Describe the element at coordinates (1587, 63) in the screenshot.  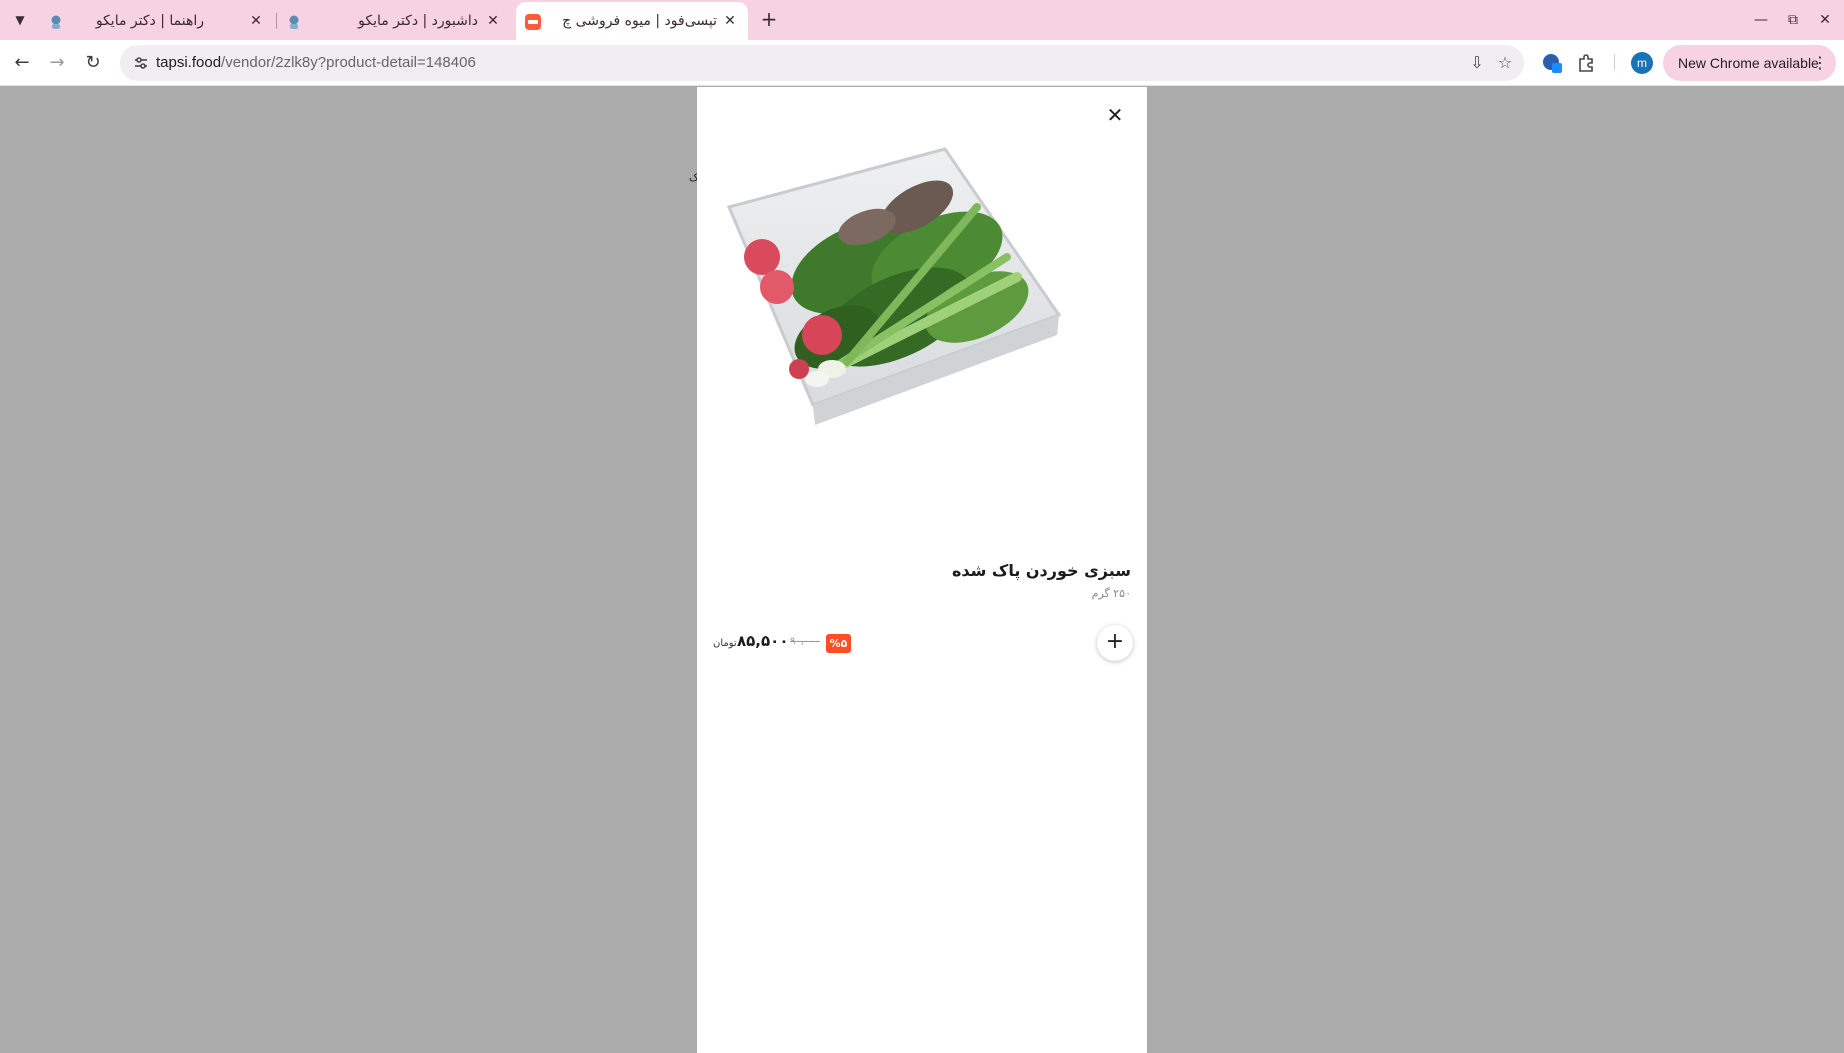
I see `extensions-puzzle-icon` at that location.